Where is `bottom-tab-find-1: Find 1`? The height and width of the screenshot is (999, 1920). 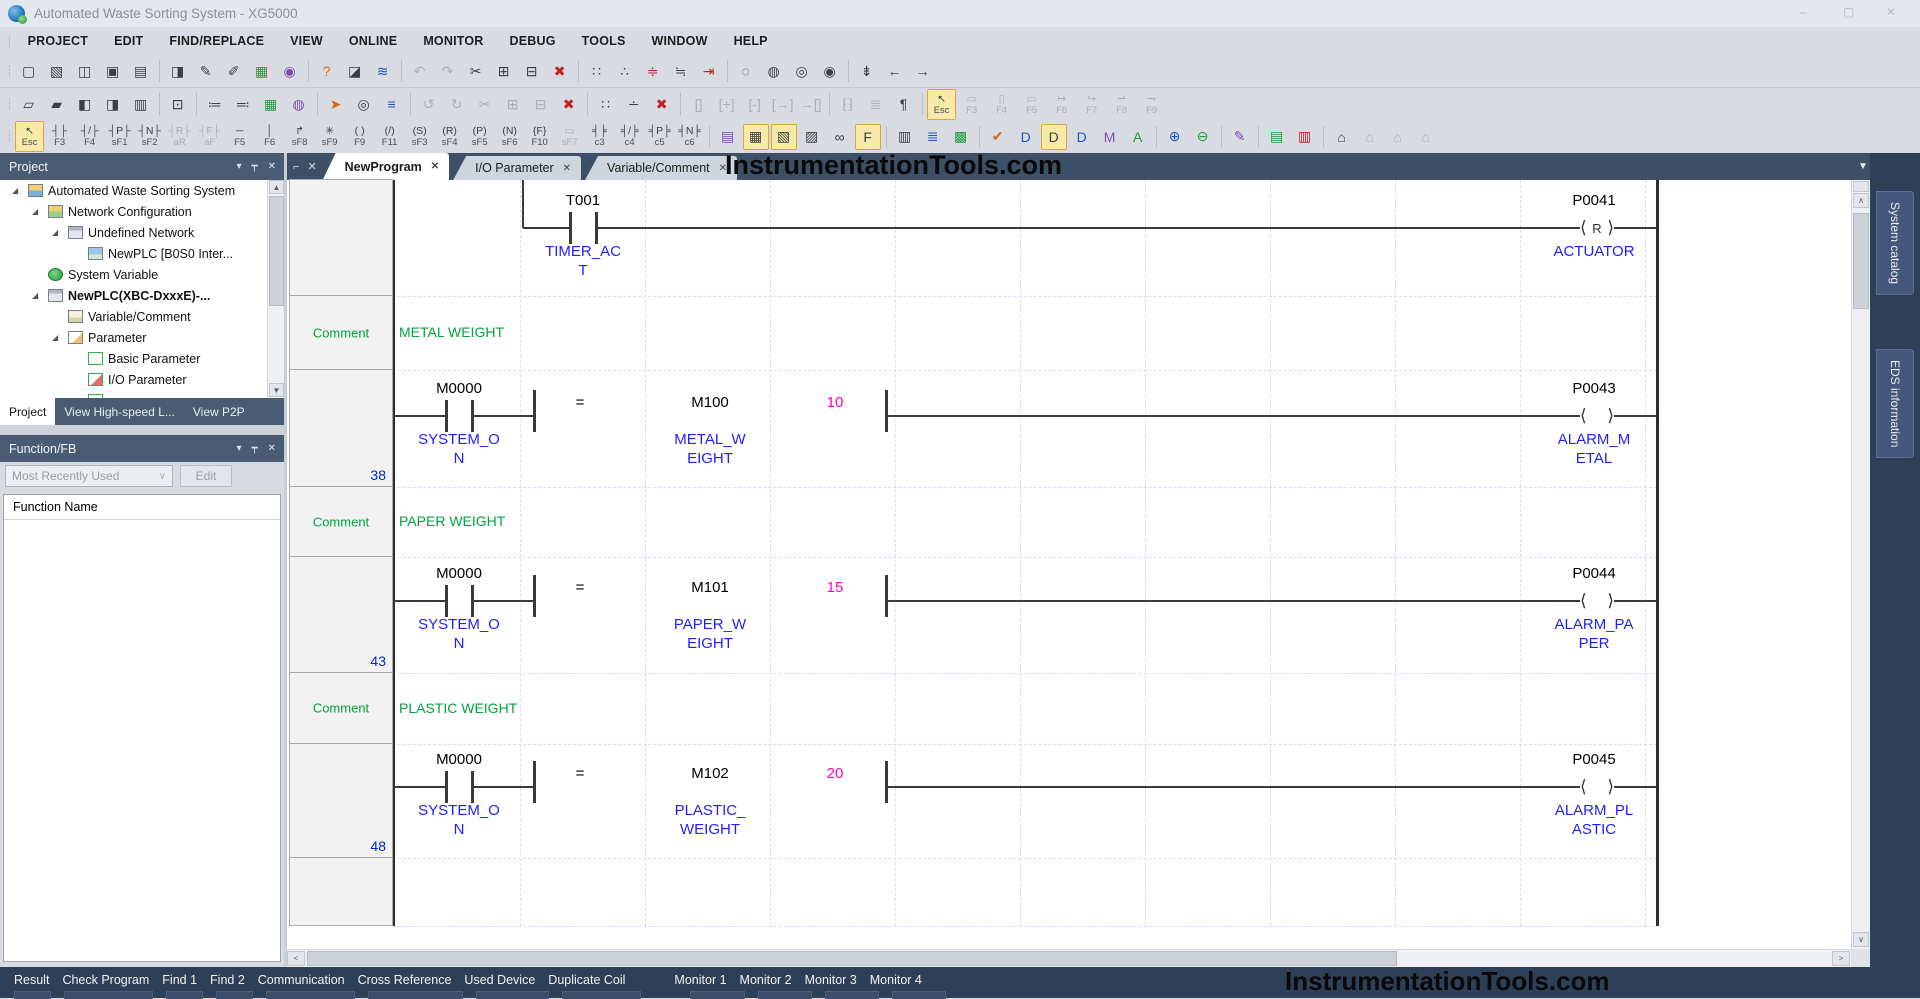
bottom-tab-find-1: Find 1 is located at coordinates (179, 980).